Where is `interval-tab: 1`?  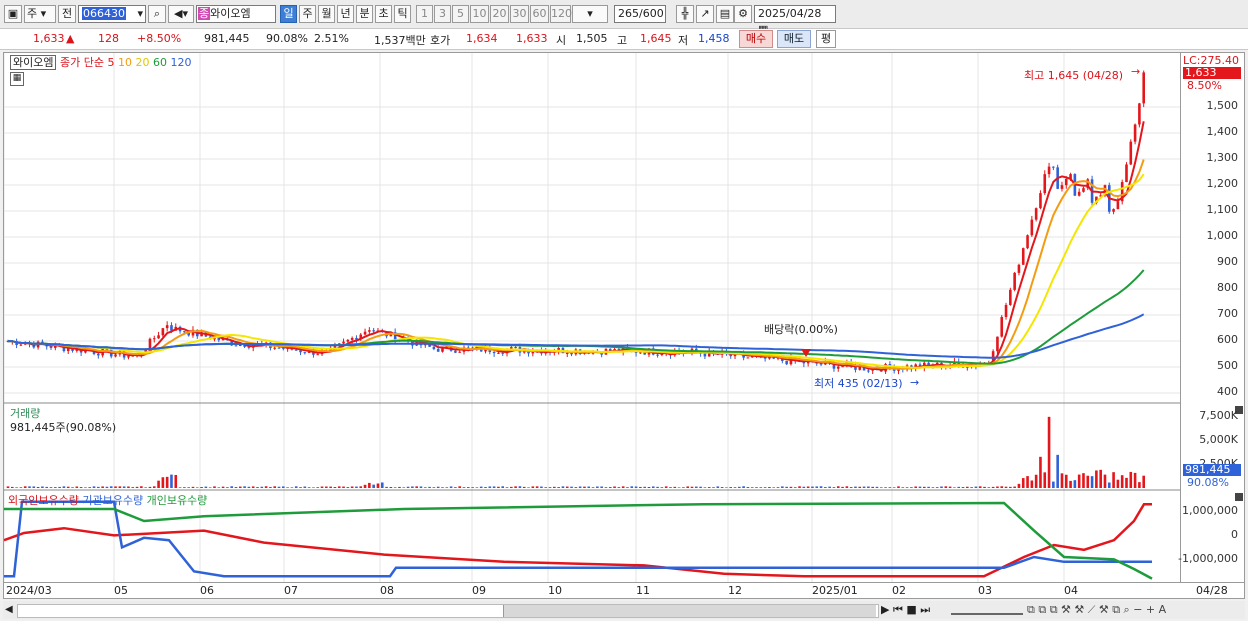 interval-tab: 1 is located at coordinates (424, 14).